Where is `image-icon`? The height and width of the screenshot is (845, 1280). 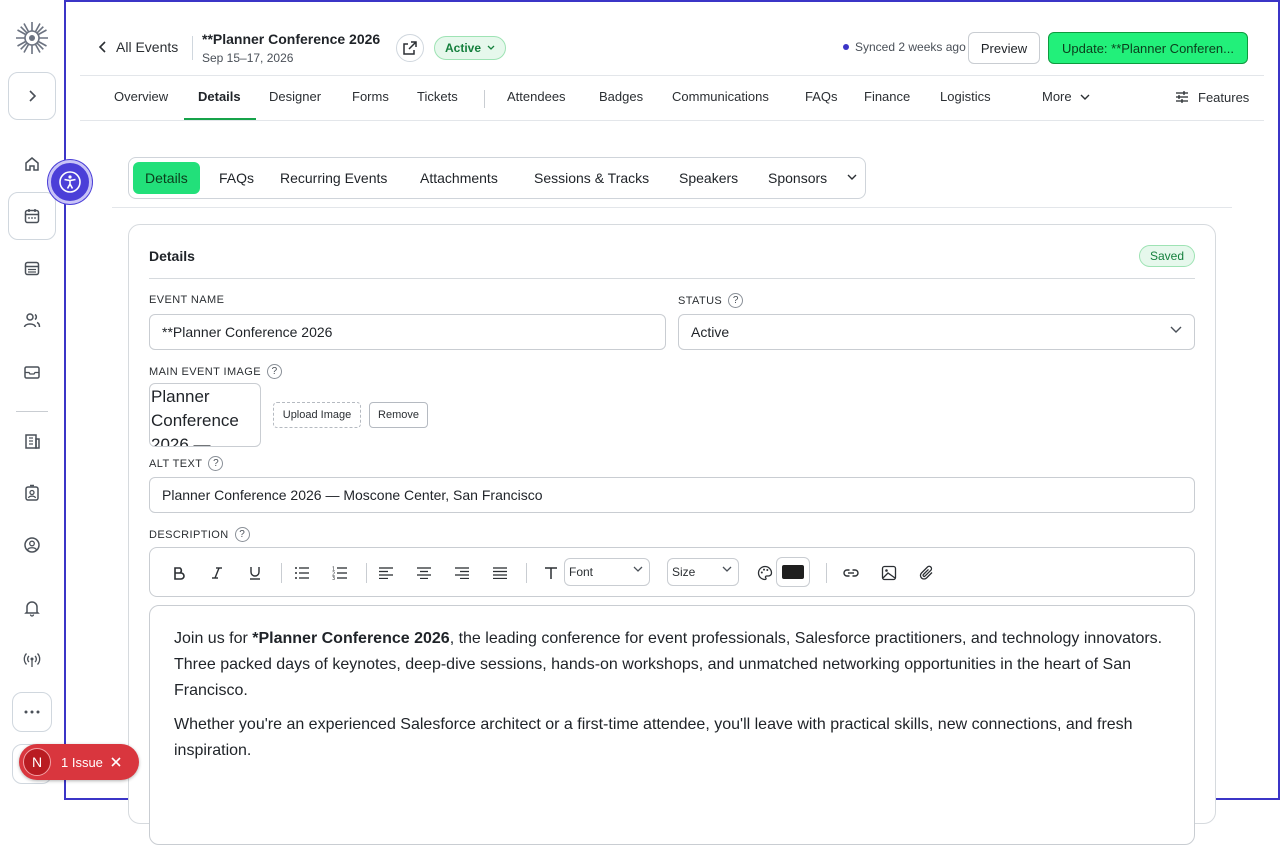
image-icon is located at coordinates (889, 573).